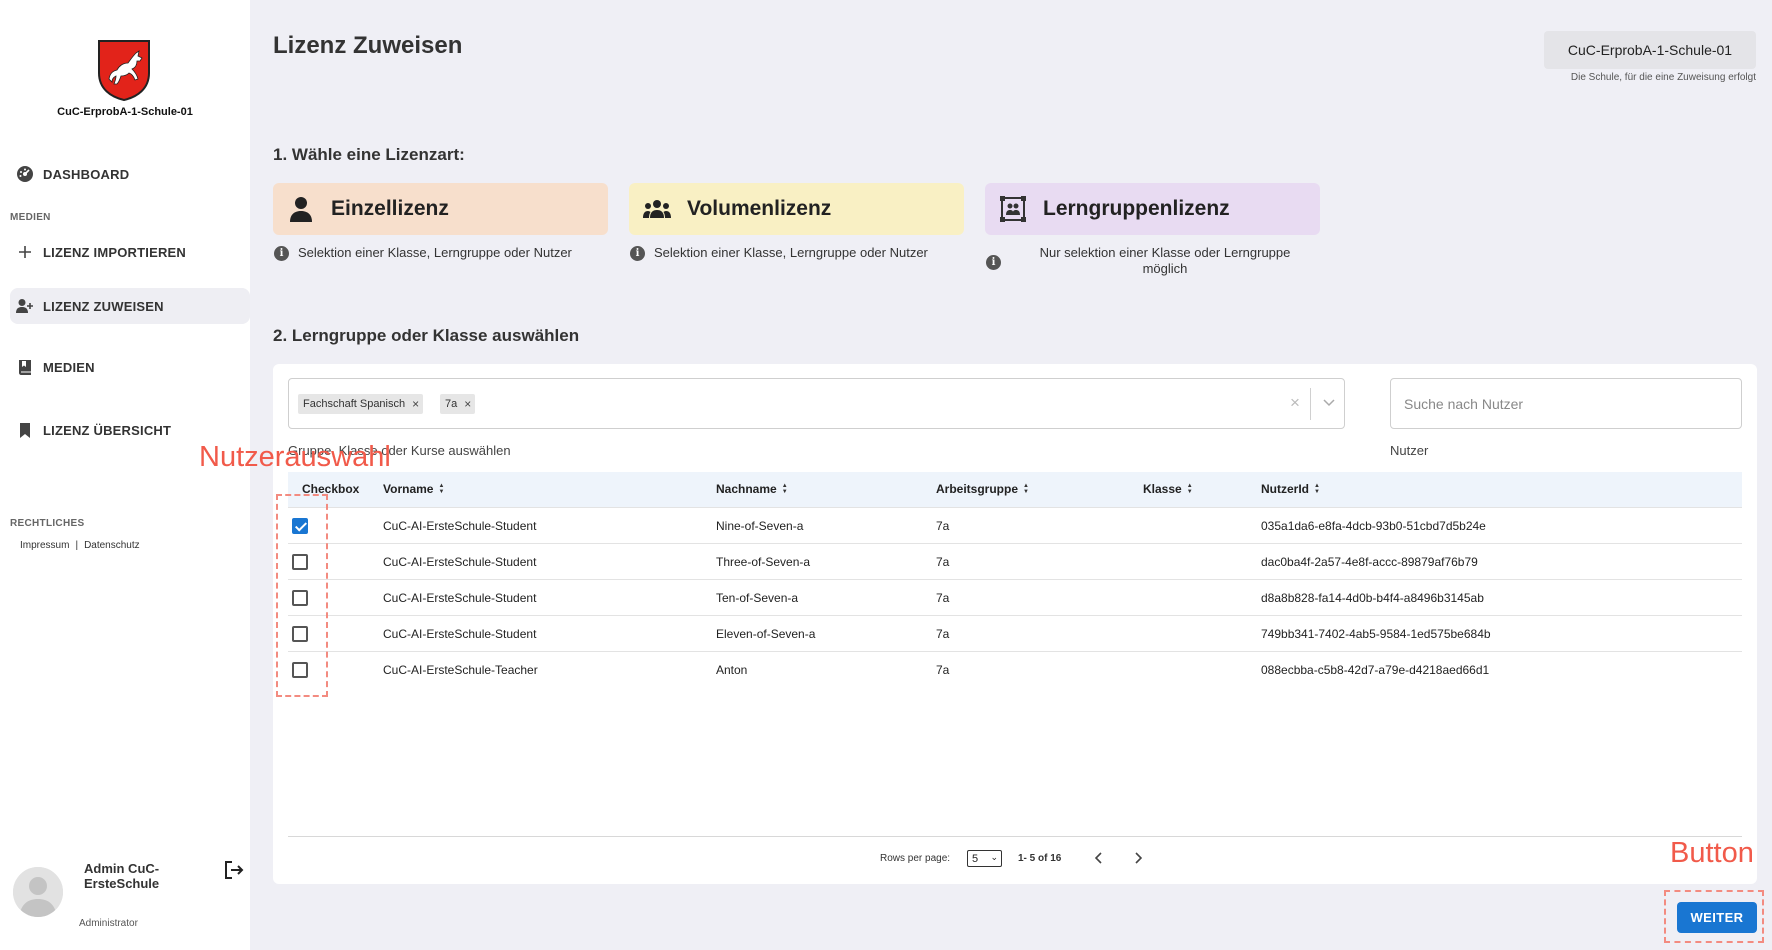 The width and height of the screenshot is (1772, 950). What do you see at coordinates (103, 306) in the screenshot?
I see `nav-label-lizenz-zuweisen: LIZENZ ZUWEISEN` at bounding box center [103, 306].